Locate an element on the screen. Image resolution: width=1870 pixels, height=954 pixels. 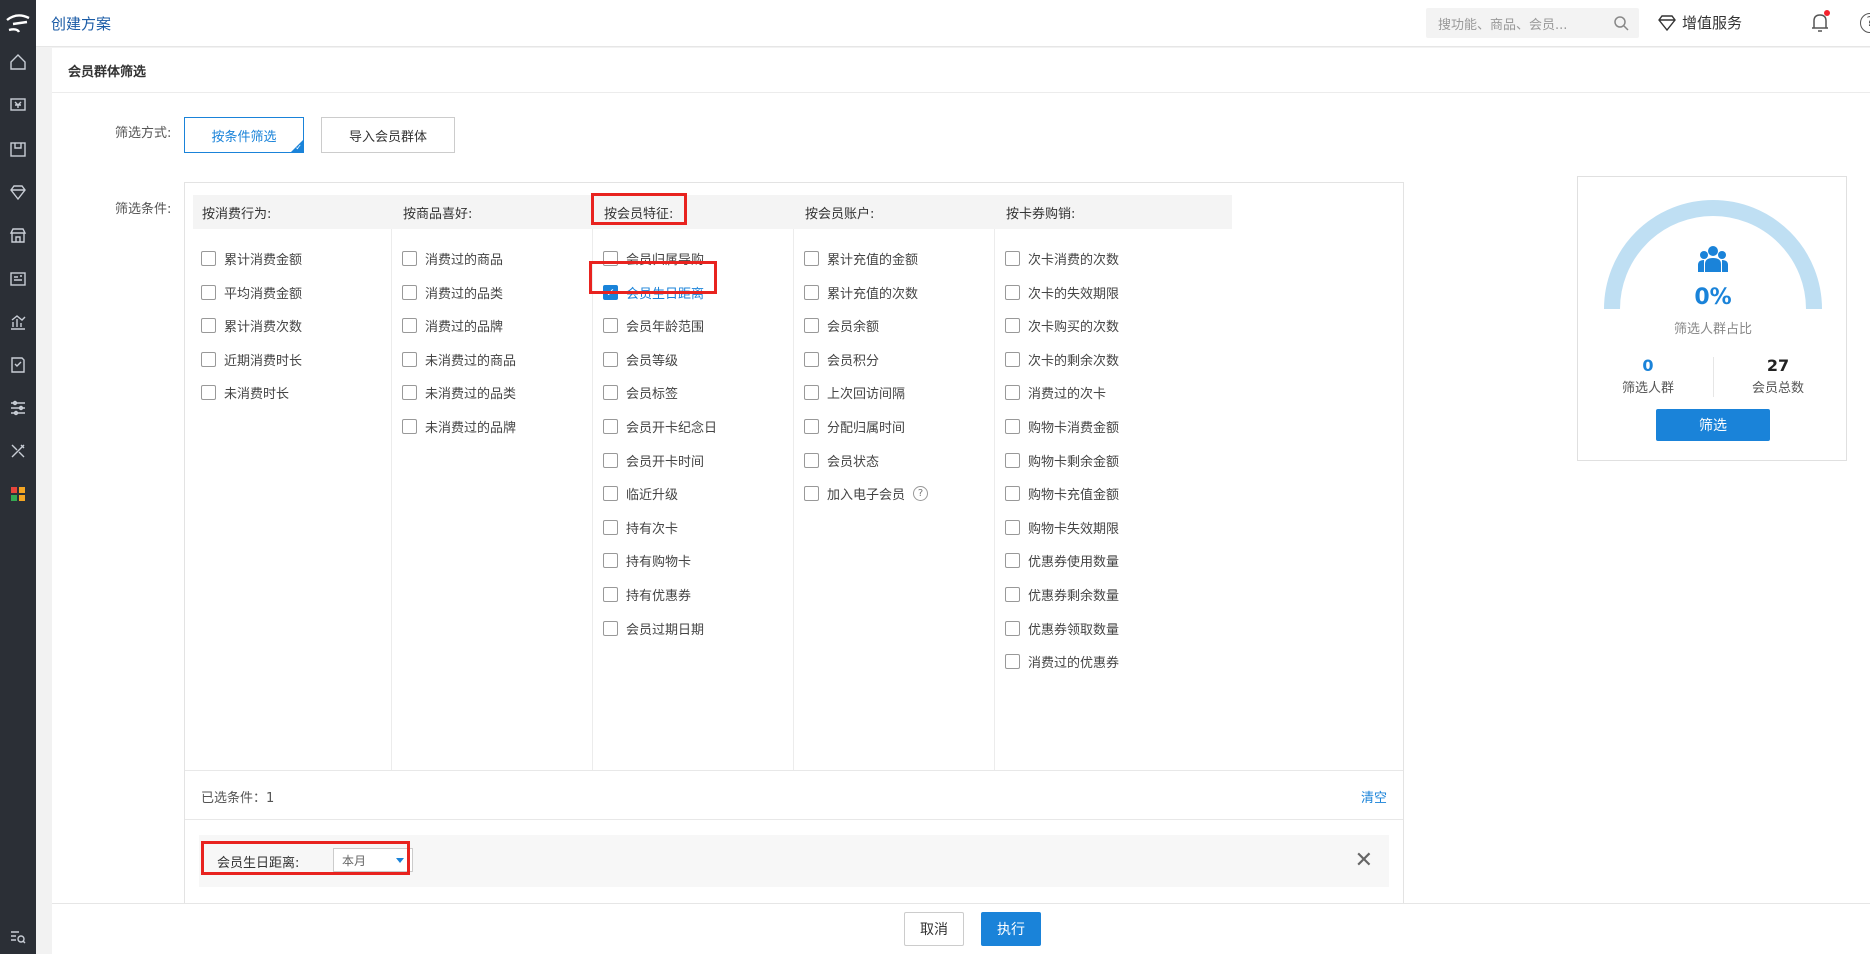
condition-option: 会员积分 is located at coordinates (841, 359).